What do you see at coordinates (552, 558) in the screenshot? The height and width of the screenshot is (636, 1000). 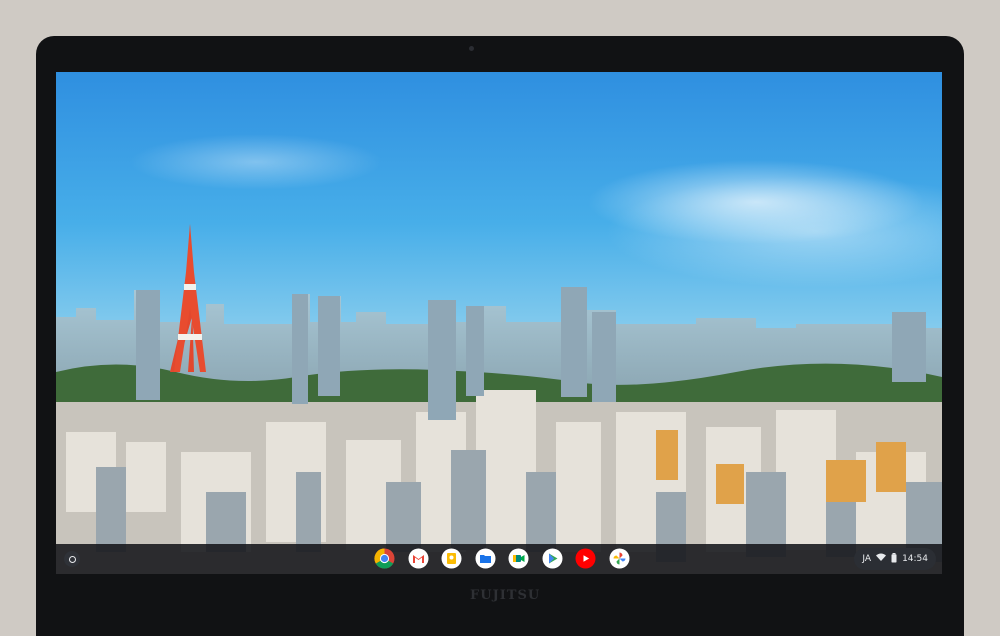 I see `play-store-icon` at bounding box center [552, 558].